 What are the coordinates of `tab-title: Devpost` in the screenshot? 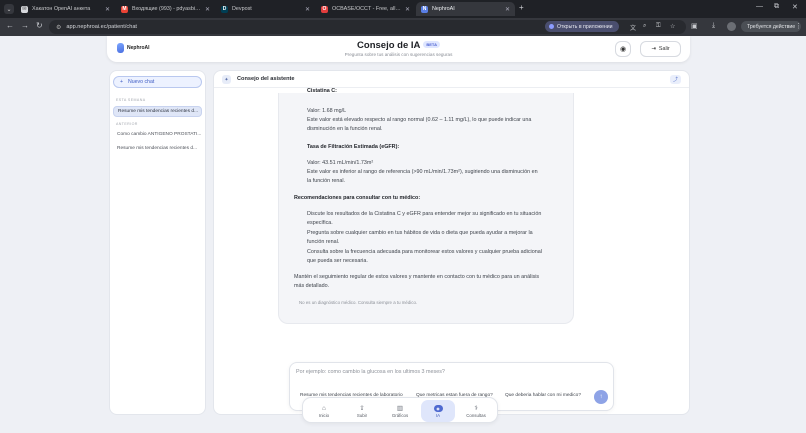 It's located at (242, 9).